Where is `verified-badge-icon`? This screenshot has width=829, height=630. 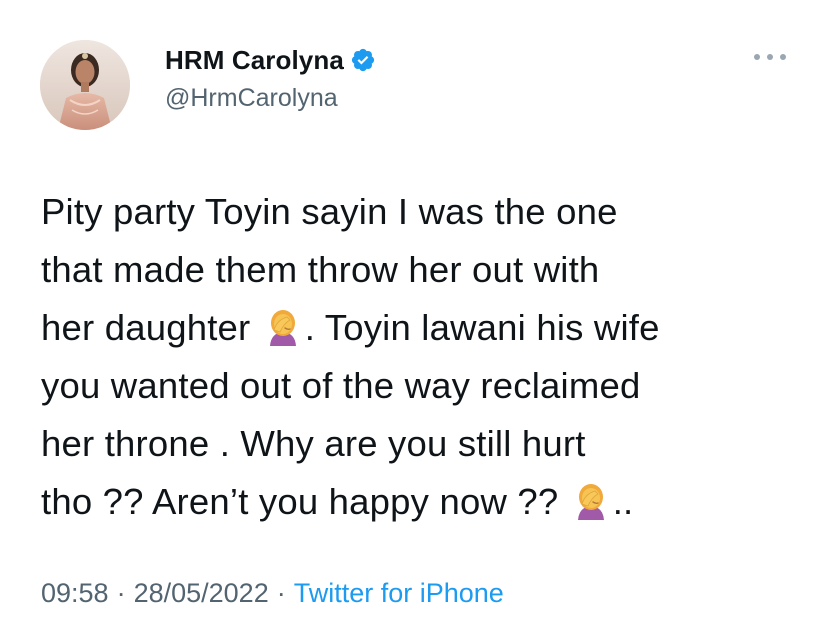
verified-badge-icon is located at coordinates (363, 60).